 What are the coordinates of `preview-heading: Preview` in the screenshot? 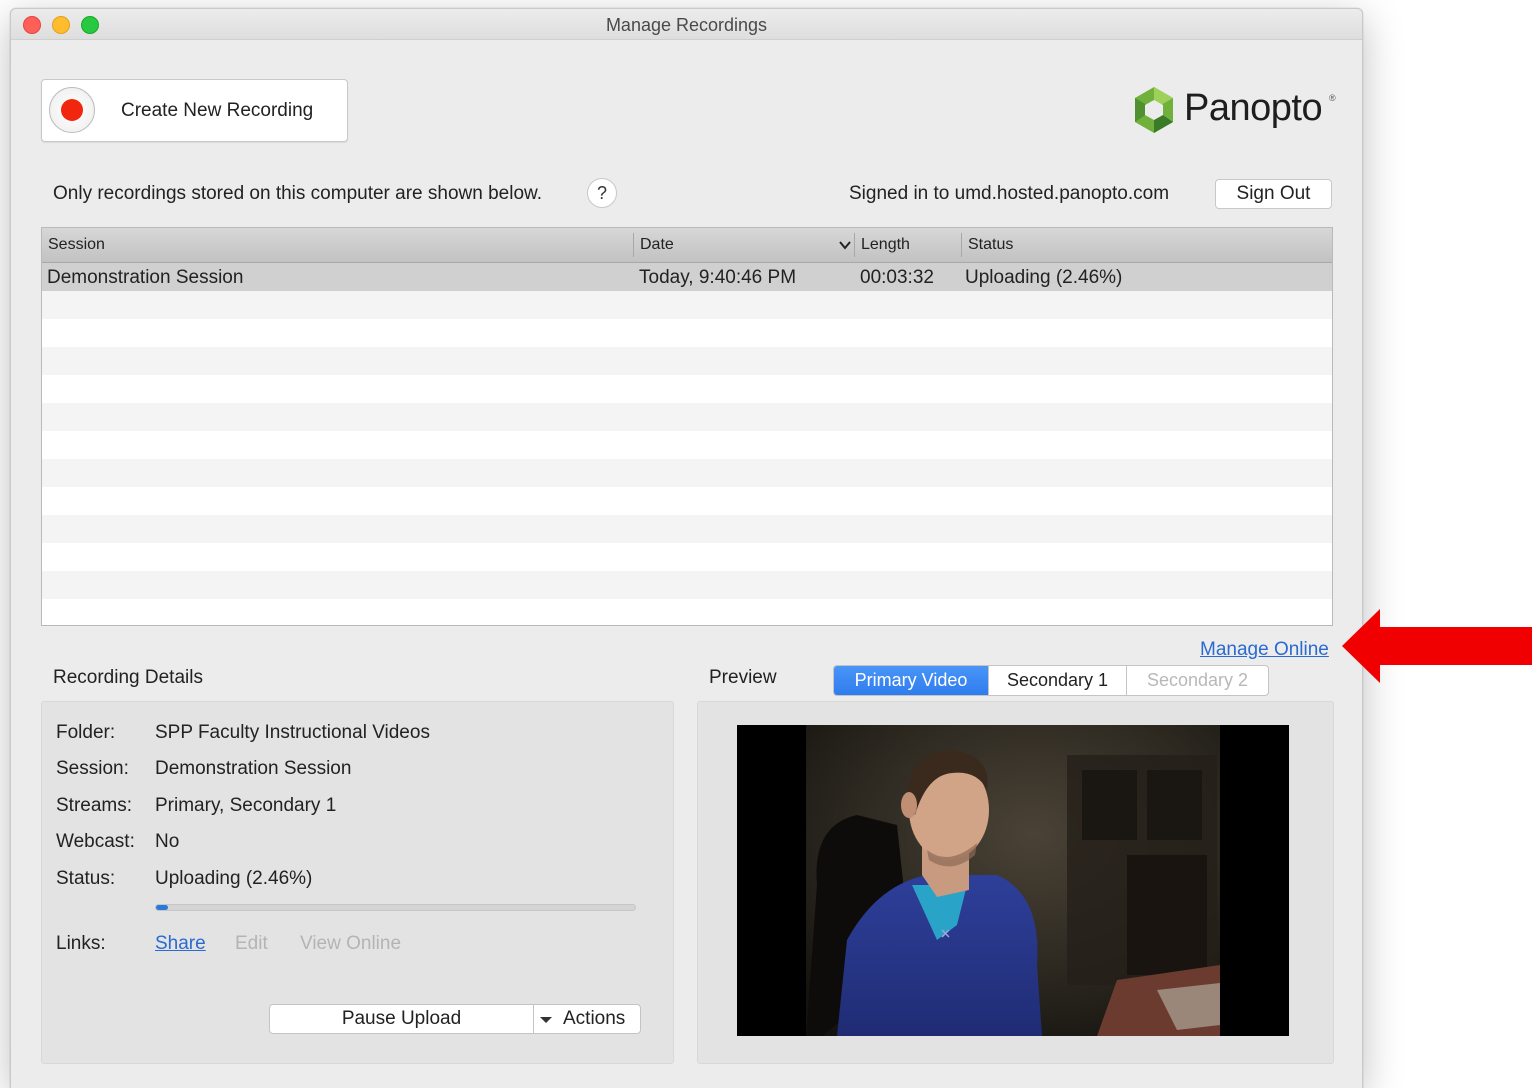 It's located at (743, 677).